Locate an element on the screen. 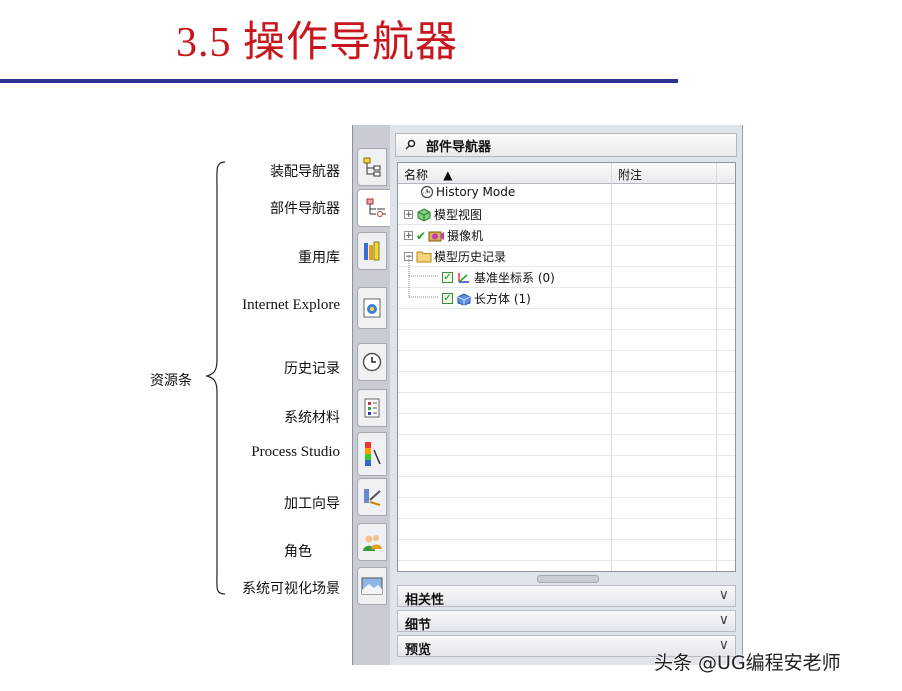 Image resolution: width=902 pixels, height=691 pixels. title-underline is located at coordinates (339, 81).